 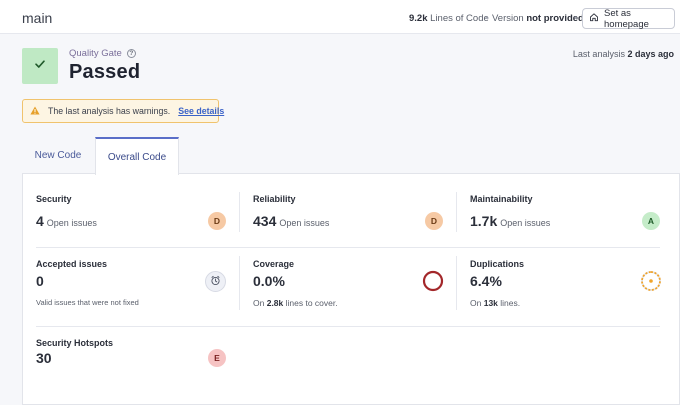 I want to click on tab-overall-code: Overall Code, so click(x=137, y=156).